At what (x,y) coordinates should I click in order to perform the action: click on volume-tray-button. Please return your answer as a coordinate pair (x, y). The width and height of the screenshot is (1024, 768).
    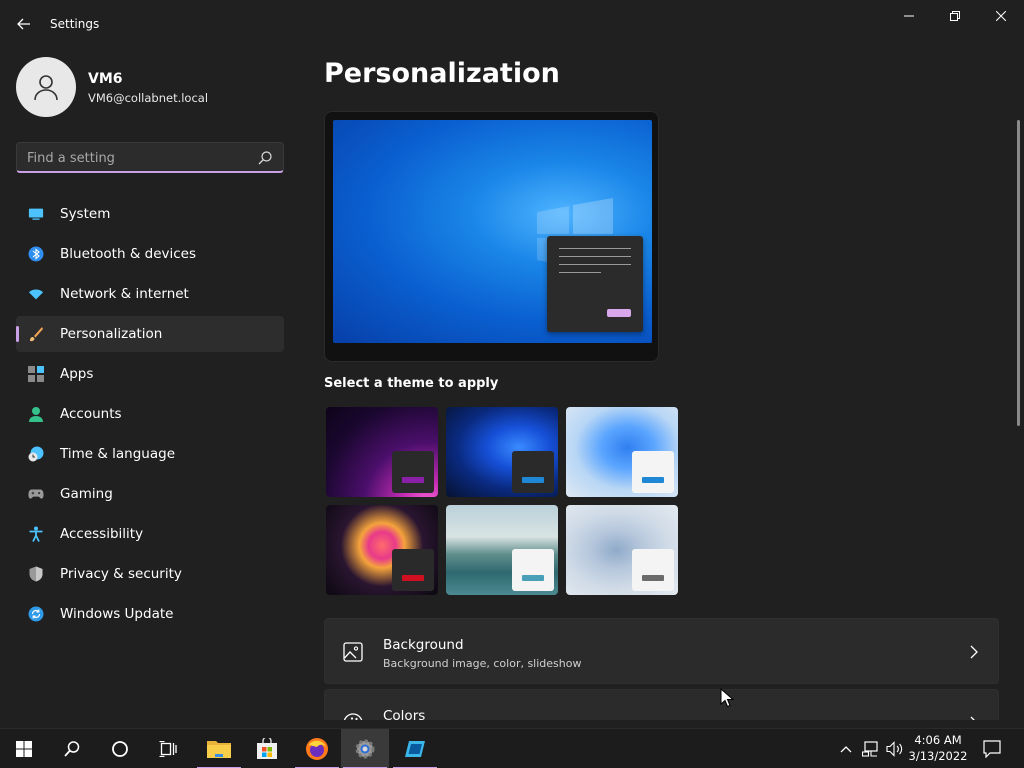
    Looking at the image, I should click on (895, 749).